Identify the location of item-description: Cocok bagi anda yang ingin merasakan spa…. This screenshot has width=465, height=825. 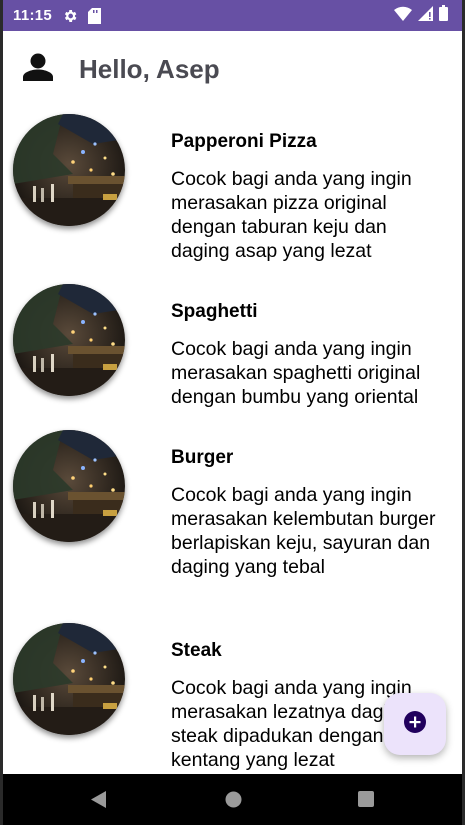
(296, 373).